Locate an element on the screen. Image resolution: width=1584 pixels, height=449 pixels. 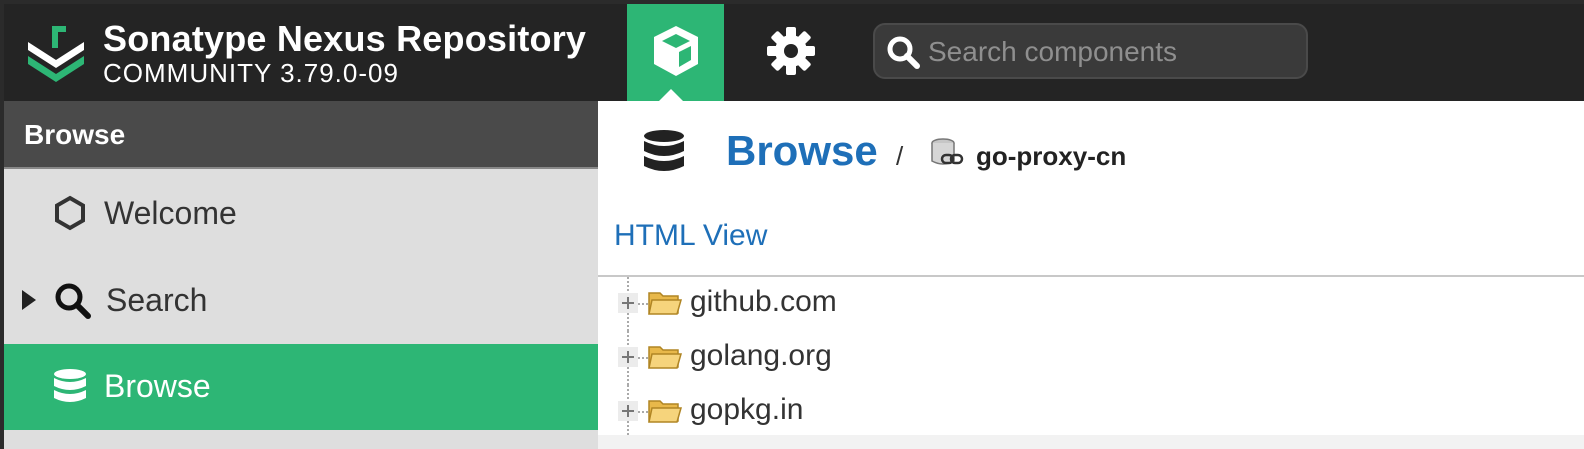
page-title: Browse is located at coordinates (802, 151).